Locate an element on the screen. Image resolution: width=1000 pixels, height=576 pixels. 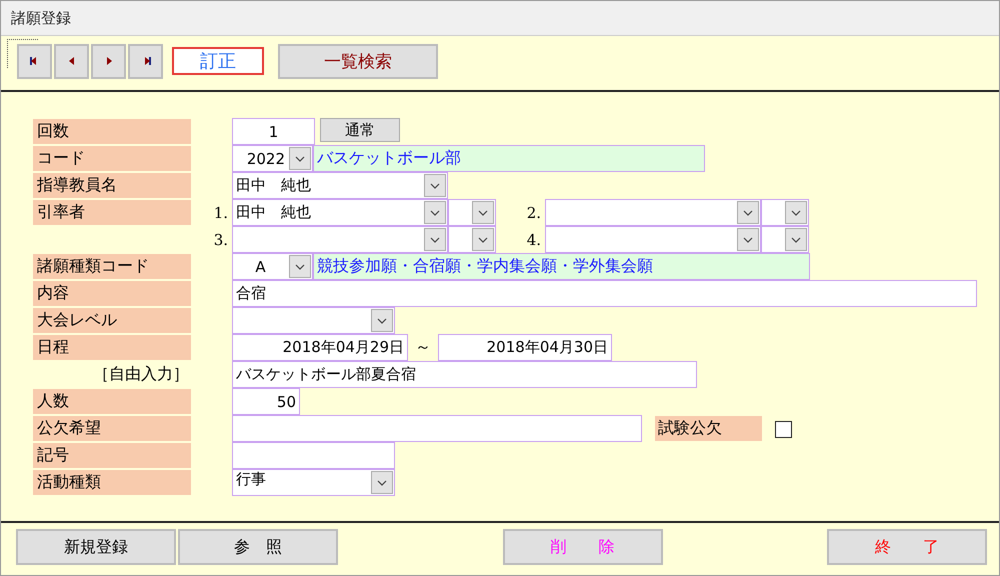
field-label: 内容 is located at coordinates (112, 293).